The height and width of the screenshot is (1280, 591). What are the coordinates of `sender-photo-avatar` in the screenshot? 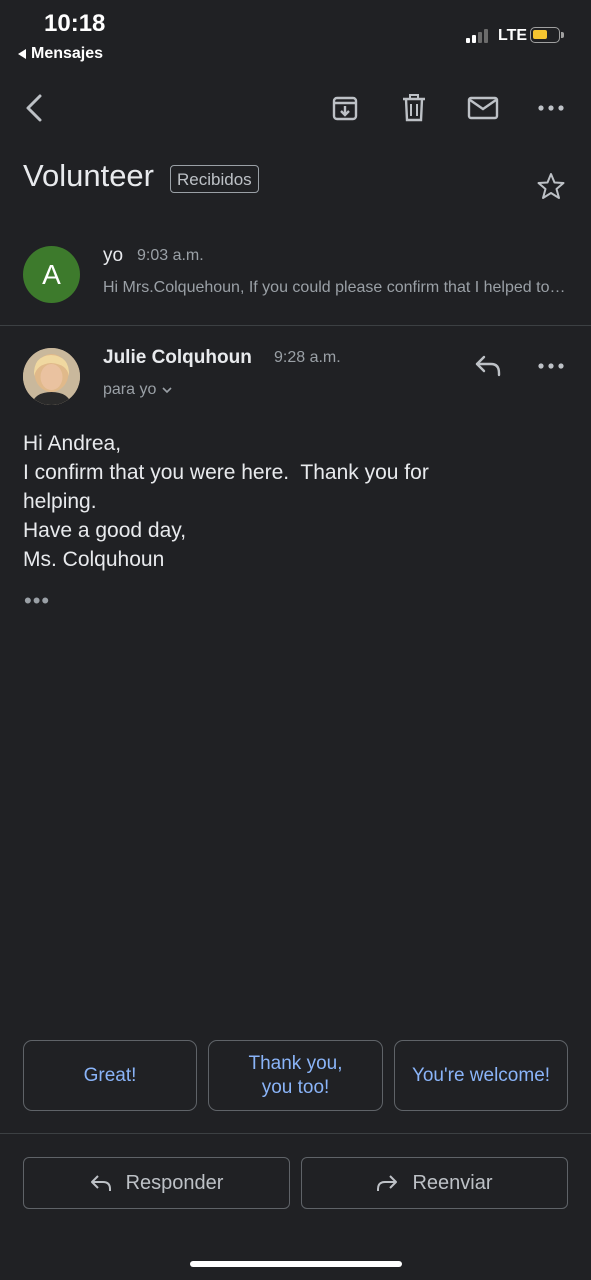 It's located at (51, 376).